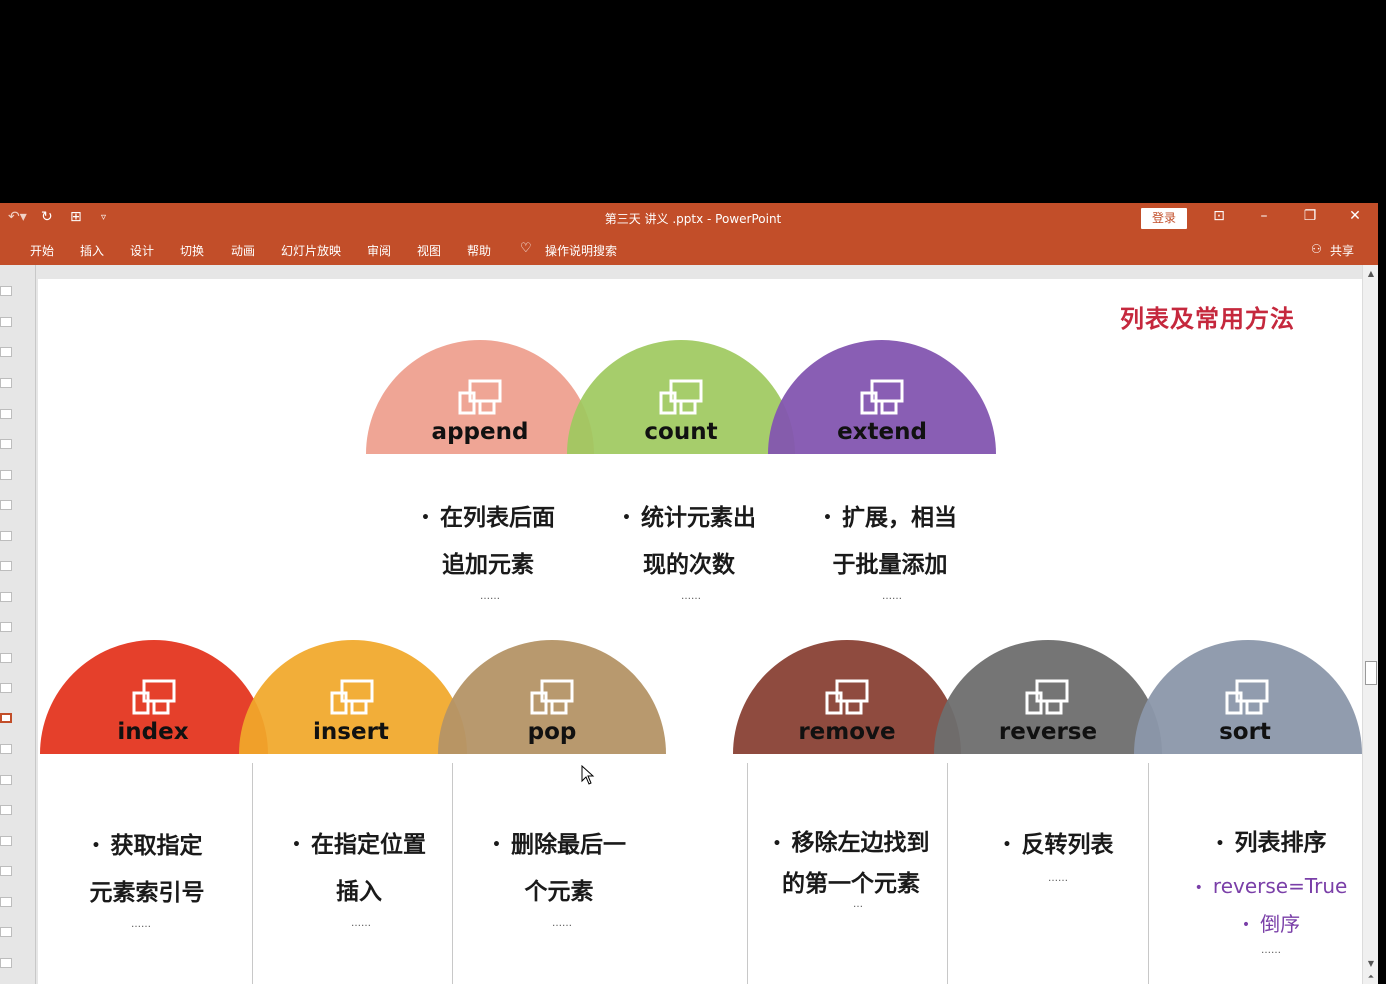  I want to click on method-description: • 移除左边找到 的第一个元素, so click(851, 863).